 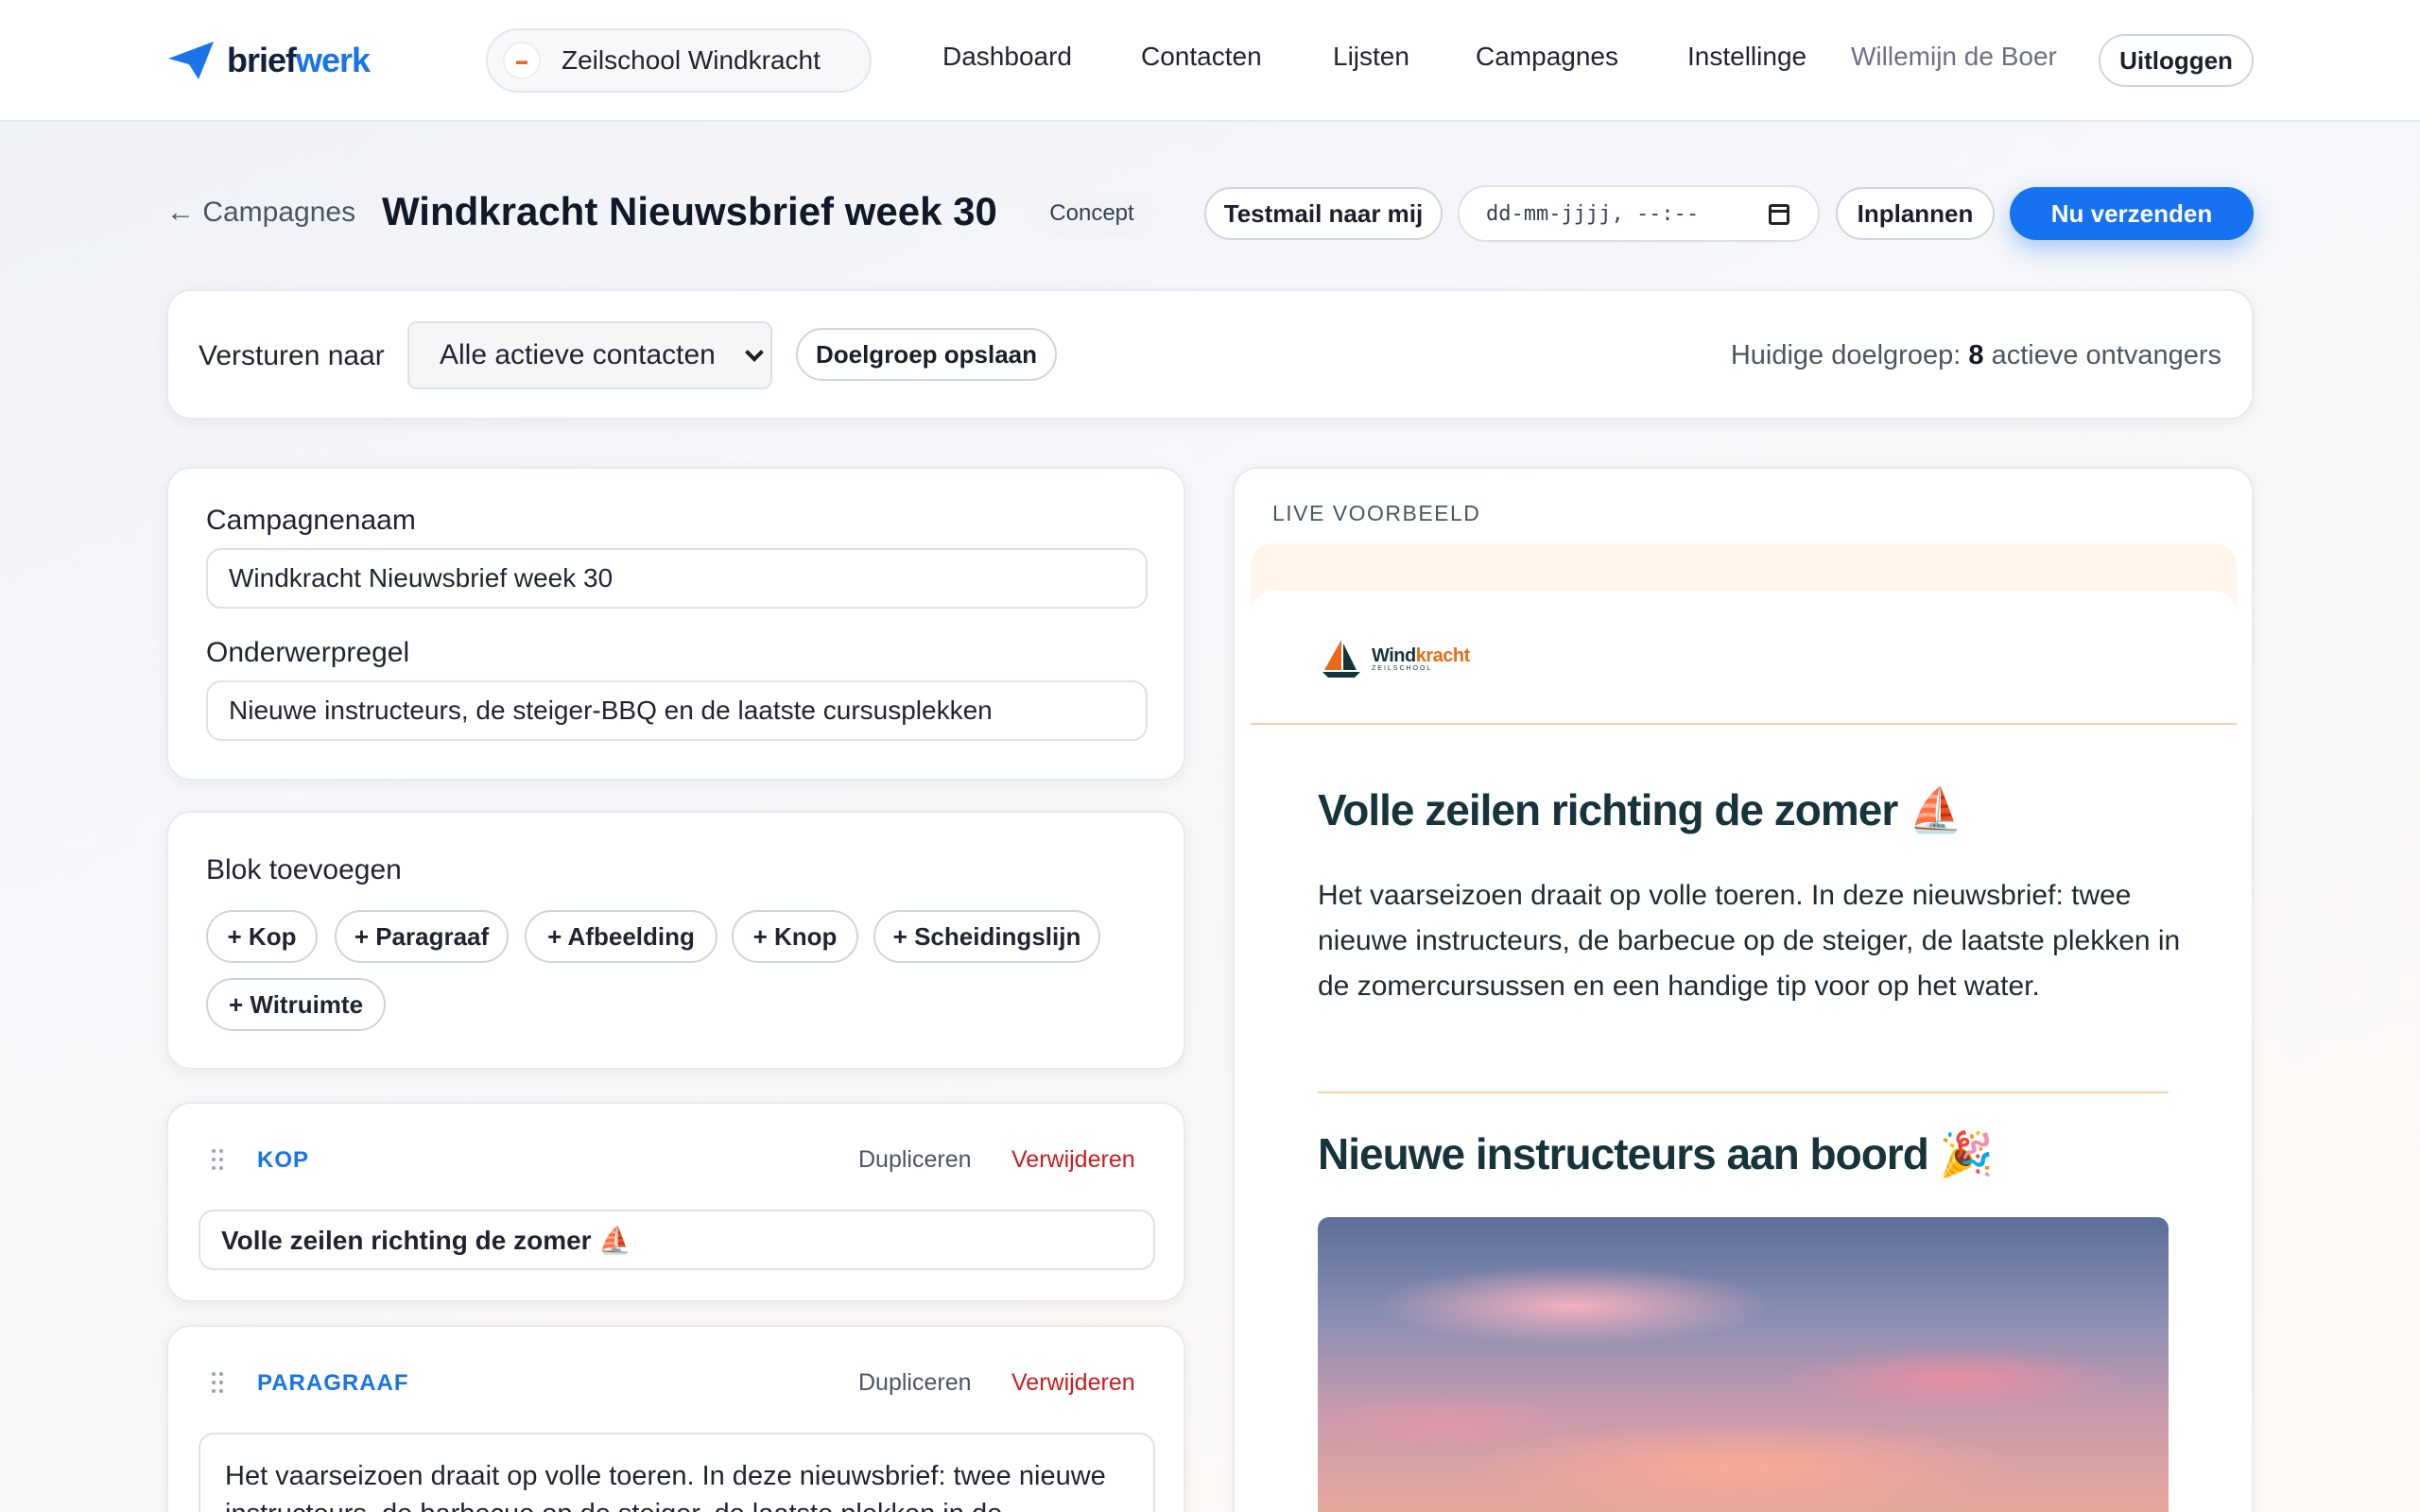 What do you see at coordinates (986, 936) in the screenshot?
I see `add-divider-chip: + Scheidingslijn` at bounding box center [986, 936].